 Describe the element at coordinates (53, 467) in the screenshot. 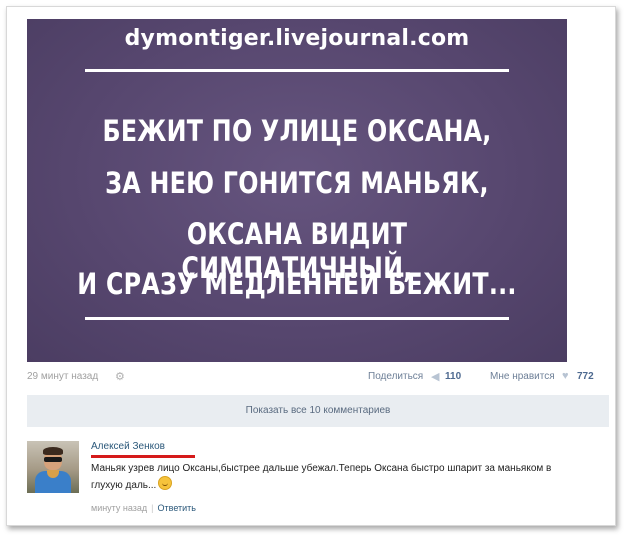

I see `avatar` at that location.